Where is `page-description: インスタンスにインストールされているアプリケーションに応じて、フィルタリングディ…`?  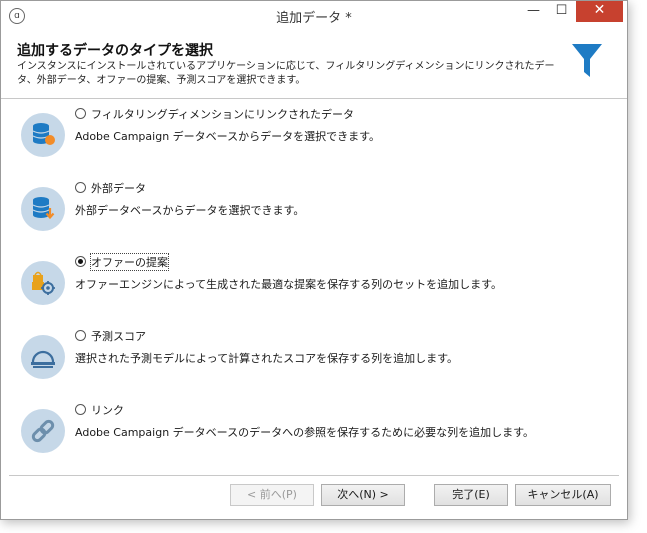
page-description: インスタンスにインストールされているアプリケーションに応じて、フィルタリングディ… is located at coordinates (286, 73).